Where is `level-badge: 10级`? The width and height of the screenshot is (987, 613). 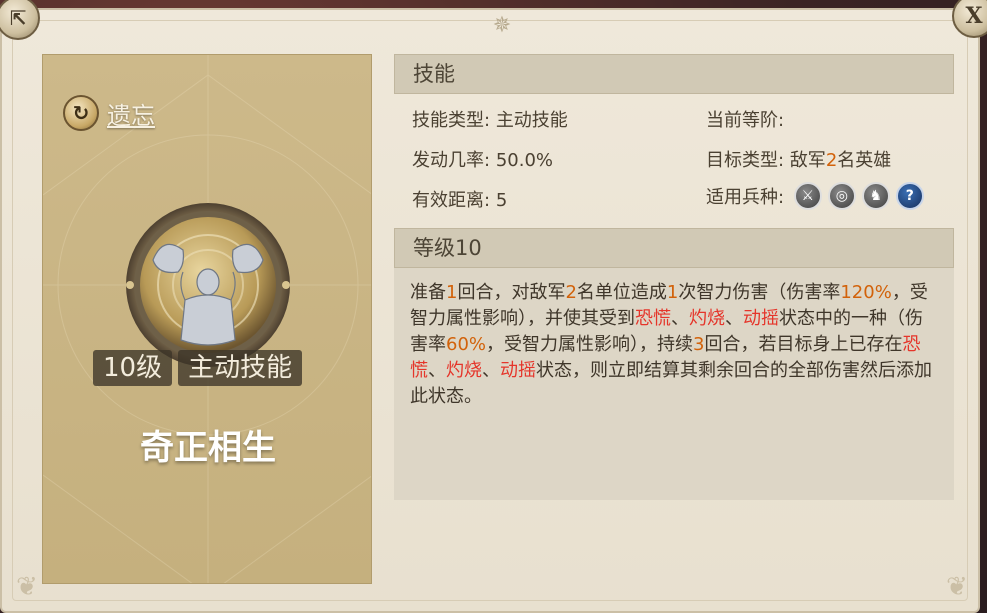 level-badge: 10级 is located at coordinates (133, 368).